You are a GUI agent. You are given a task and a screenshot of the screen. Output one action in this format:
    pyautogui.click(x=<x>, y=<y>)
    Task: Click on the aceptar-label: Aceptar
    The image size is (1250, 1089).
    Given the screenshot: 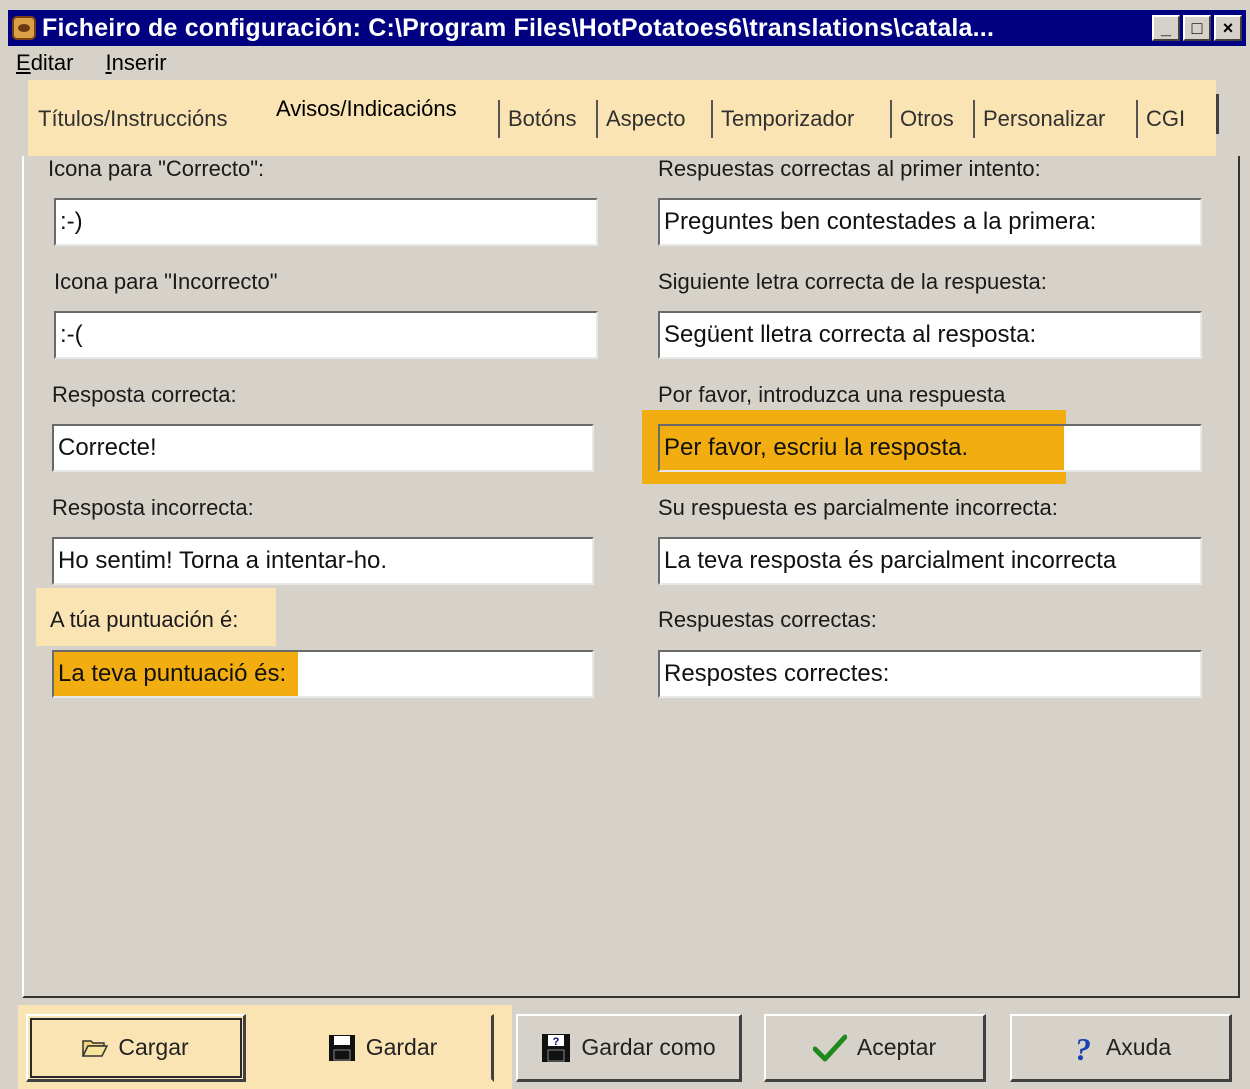 What is the action you would take?
    pyautogui.click(x=896, y=1047)
    